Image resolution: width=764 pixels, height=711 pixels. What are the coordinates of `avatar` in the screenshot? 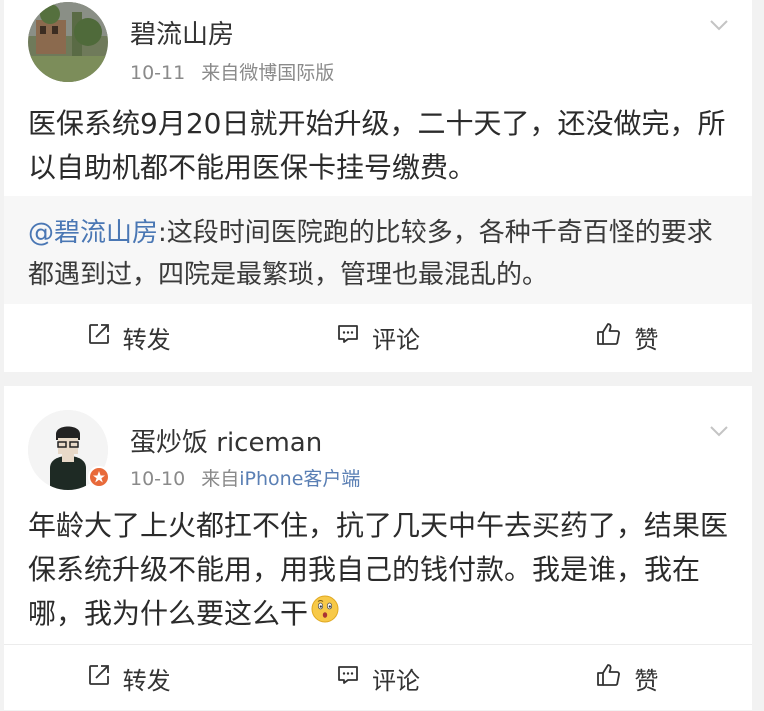 It's located at (68, 42).